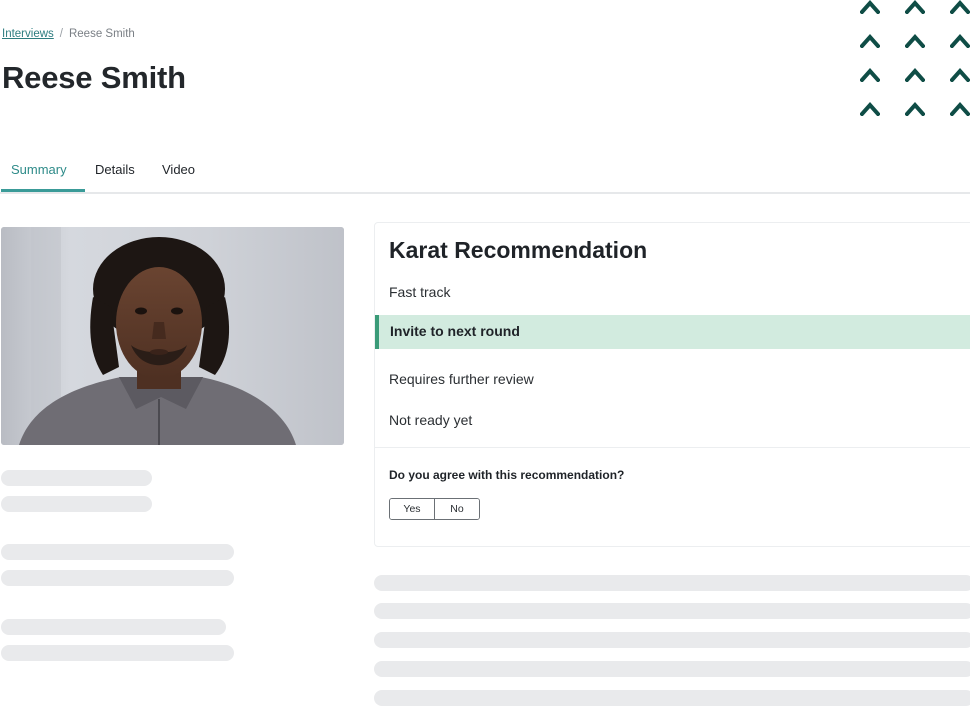 Image resolution: width=970 pixels, height=720 pixels. Describe the element at coordinates (115, 169) in the screenshot. I see `tab-details: Details` at that location.